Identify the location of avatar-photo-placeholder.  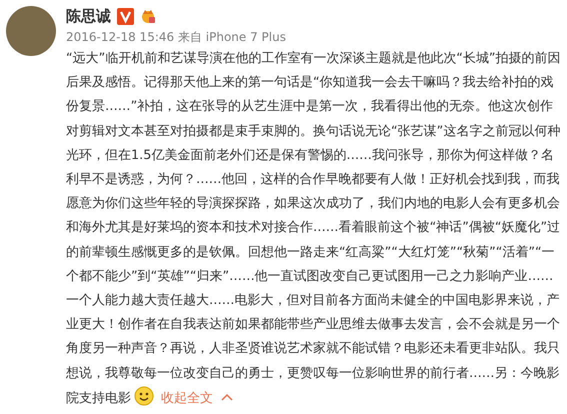
(31, 31).